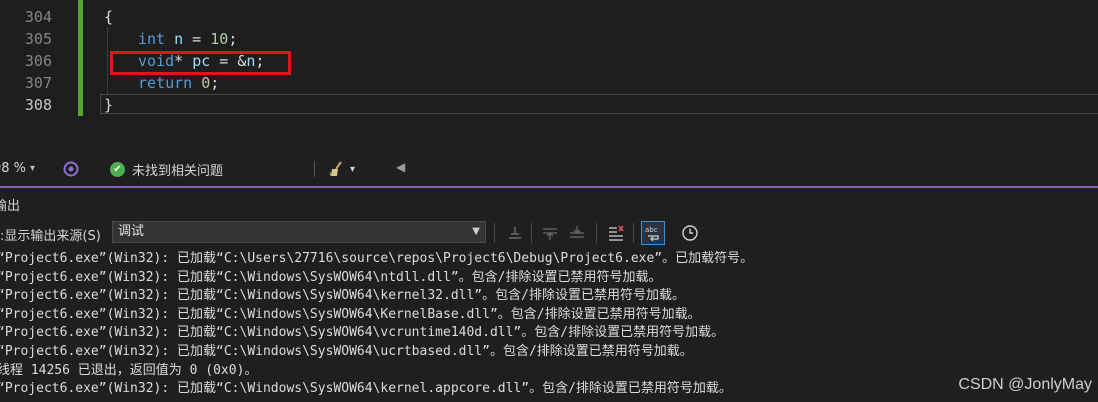 The width and height of the screenshot is (1098, 402). I want to click on line-number: 305, so click(38, 39).